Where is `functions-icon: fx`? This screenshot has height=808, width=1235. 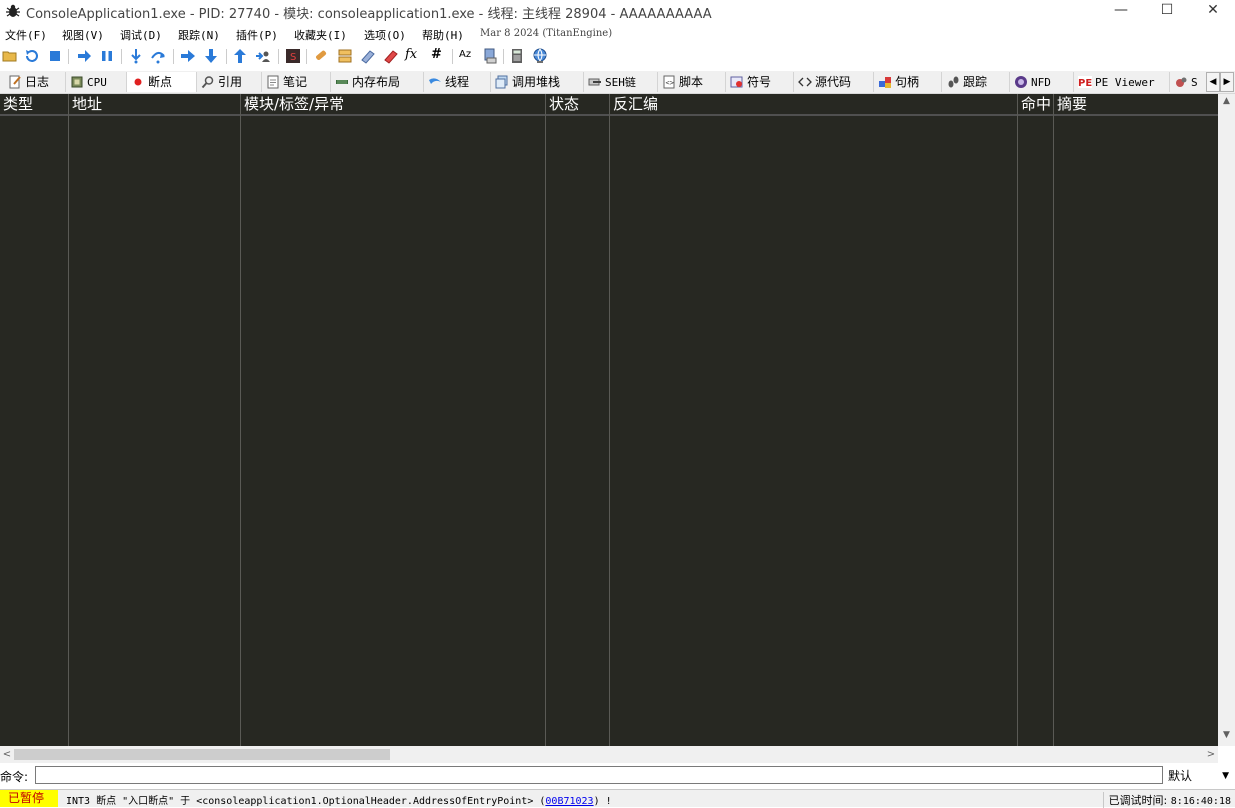
functions-icon: fx is located at coordinates (414, 55).